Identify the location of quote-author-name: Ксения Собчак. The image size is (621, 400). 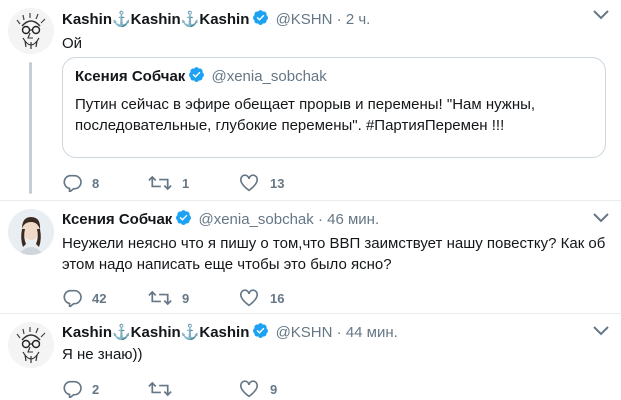
(130, 76).